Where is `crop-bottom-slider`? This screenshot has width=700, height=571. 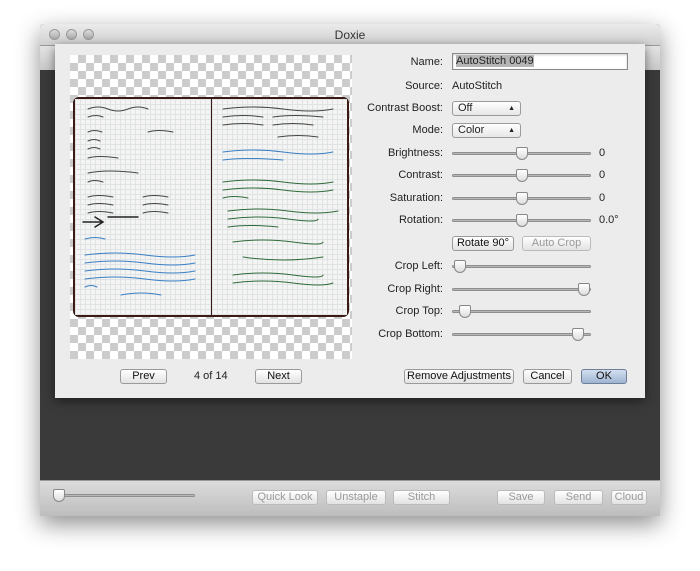 crop-bottom-slider is located at coordinates (521, 334).